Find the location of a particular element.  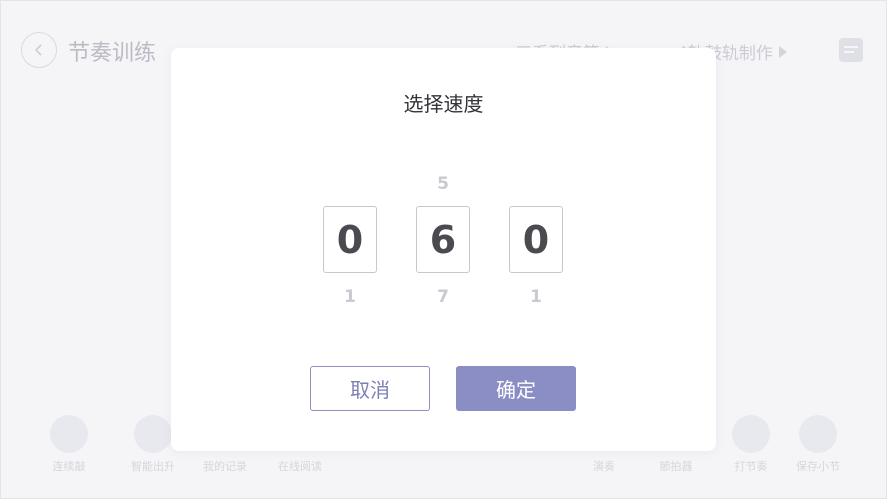

dialog-title: 选择速度 is located at coordinates (443, 104).